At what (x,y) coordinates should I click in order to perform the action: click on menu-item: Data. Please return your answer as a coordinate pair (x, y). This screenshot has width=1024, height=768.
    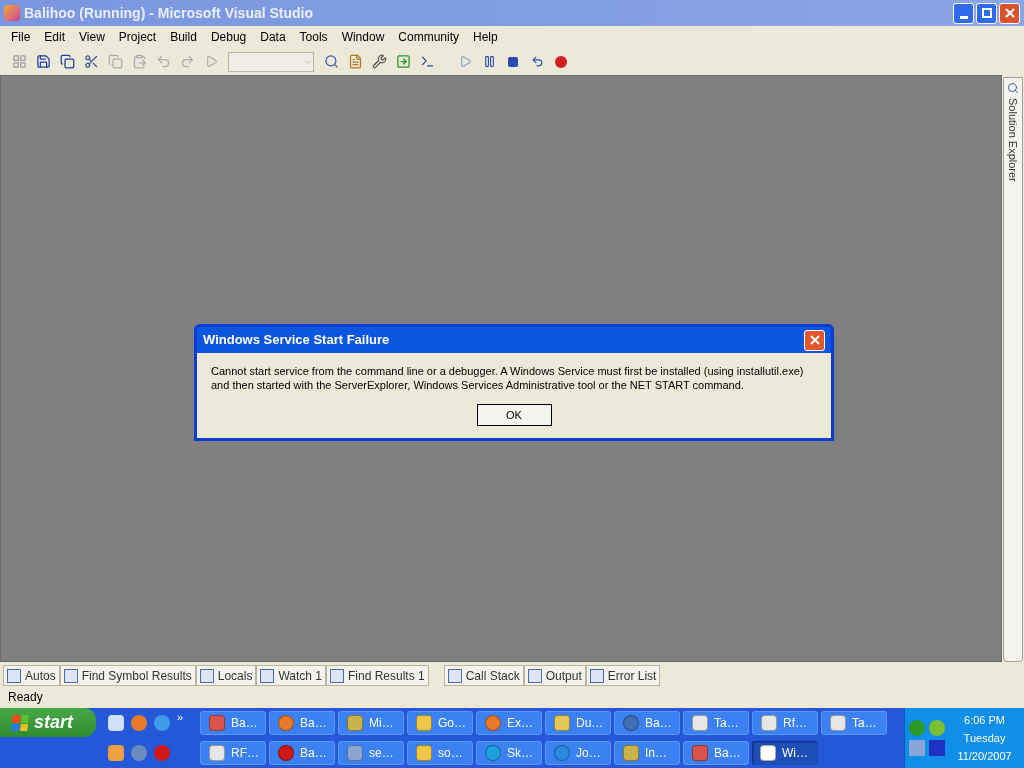
    Looking at the image, I should click on (273, 37).